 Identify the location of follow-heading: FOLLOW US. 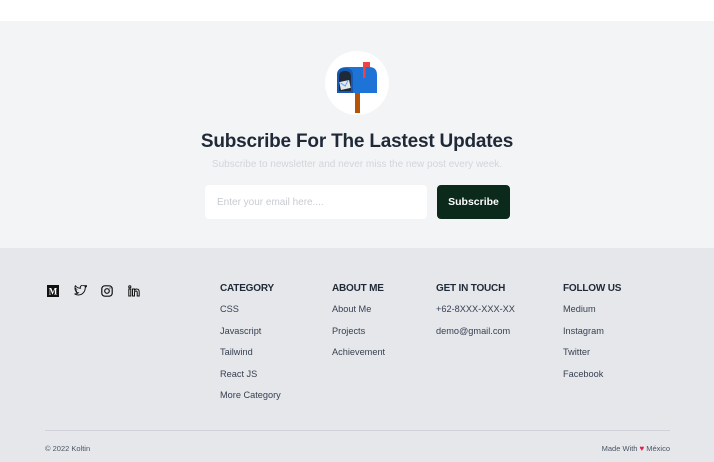
(592, 288).